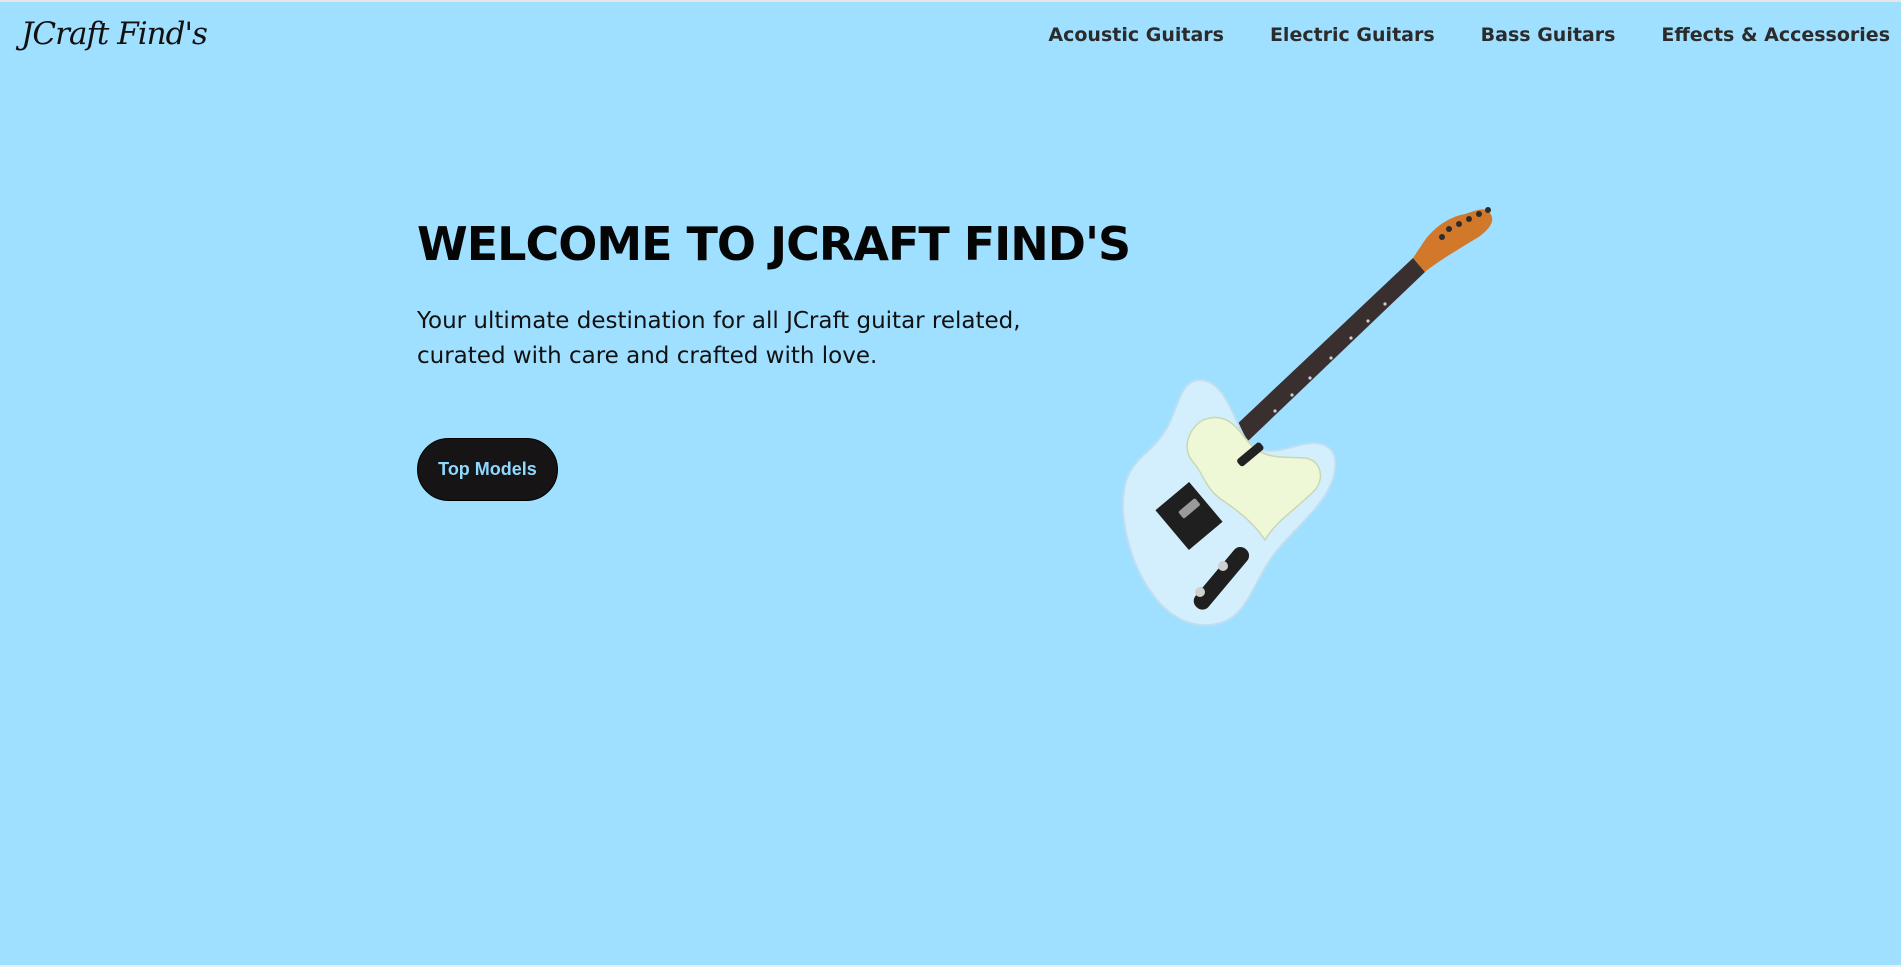 The height and width of the screenshot is (967, 1901). What do you see at coordinates (1329, 350) in the screenshot?
I see `guitar-fretboard` at bounding box center [1329, 350].